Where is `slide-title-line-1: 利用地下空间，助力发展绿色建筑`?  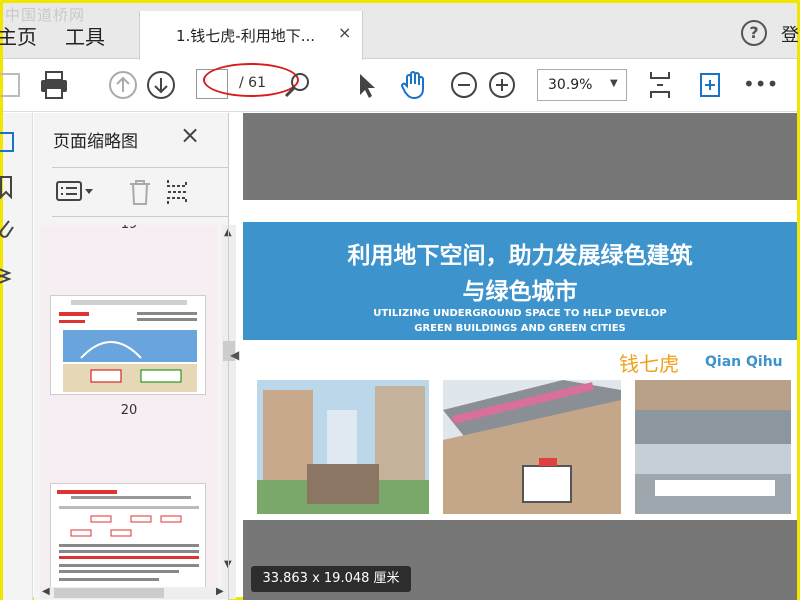
slide-title-line-1: 利用地下空间，助力发展绿色建筑 is located at coordinates (520, 256).